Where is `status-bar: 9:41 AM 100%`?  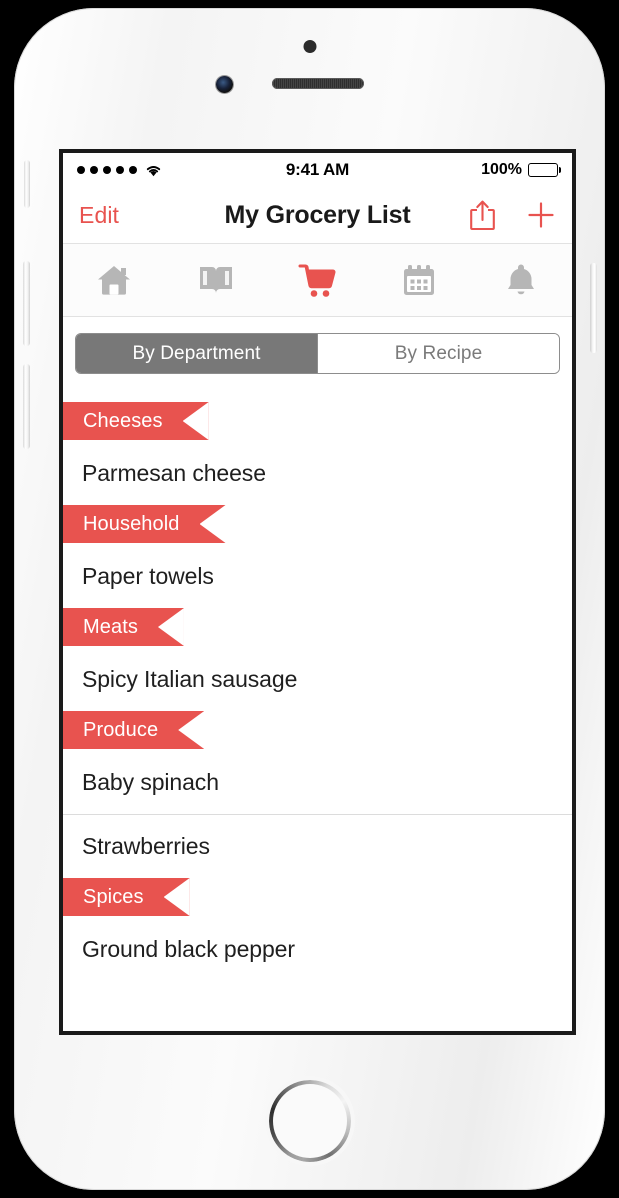
status-bar: 9:41 AM 100% is located at coordinates (317, 170).